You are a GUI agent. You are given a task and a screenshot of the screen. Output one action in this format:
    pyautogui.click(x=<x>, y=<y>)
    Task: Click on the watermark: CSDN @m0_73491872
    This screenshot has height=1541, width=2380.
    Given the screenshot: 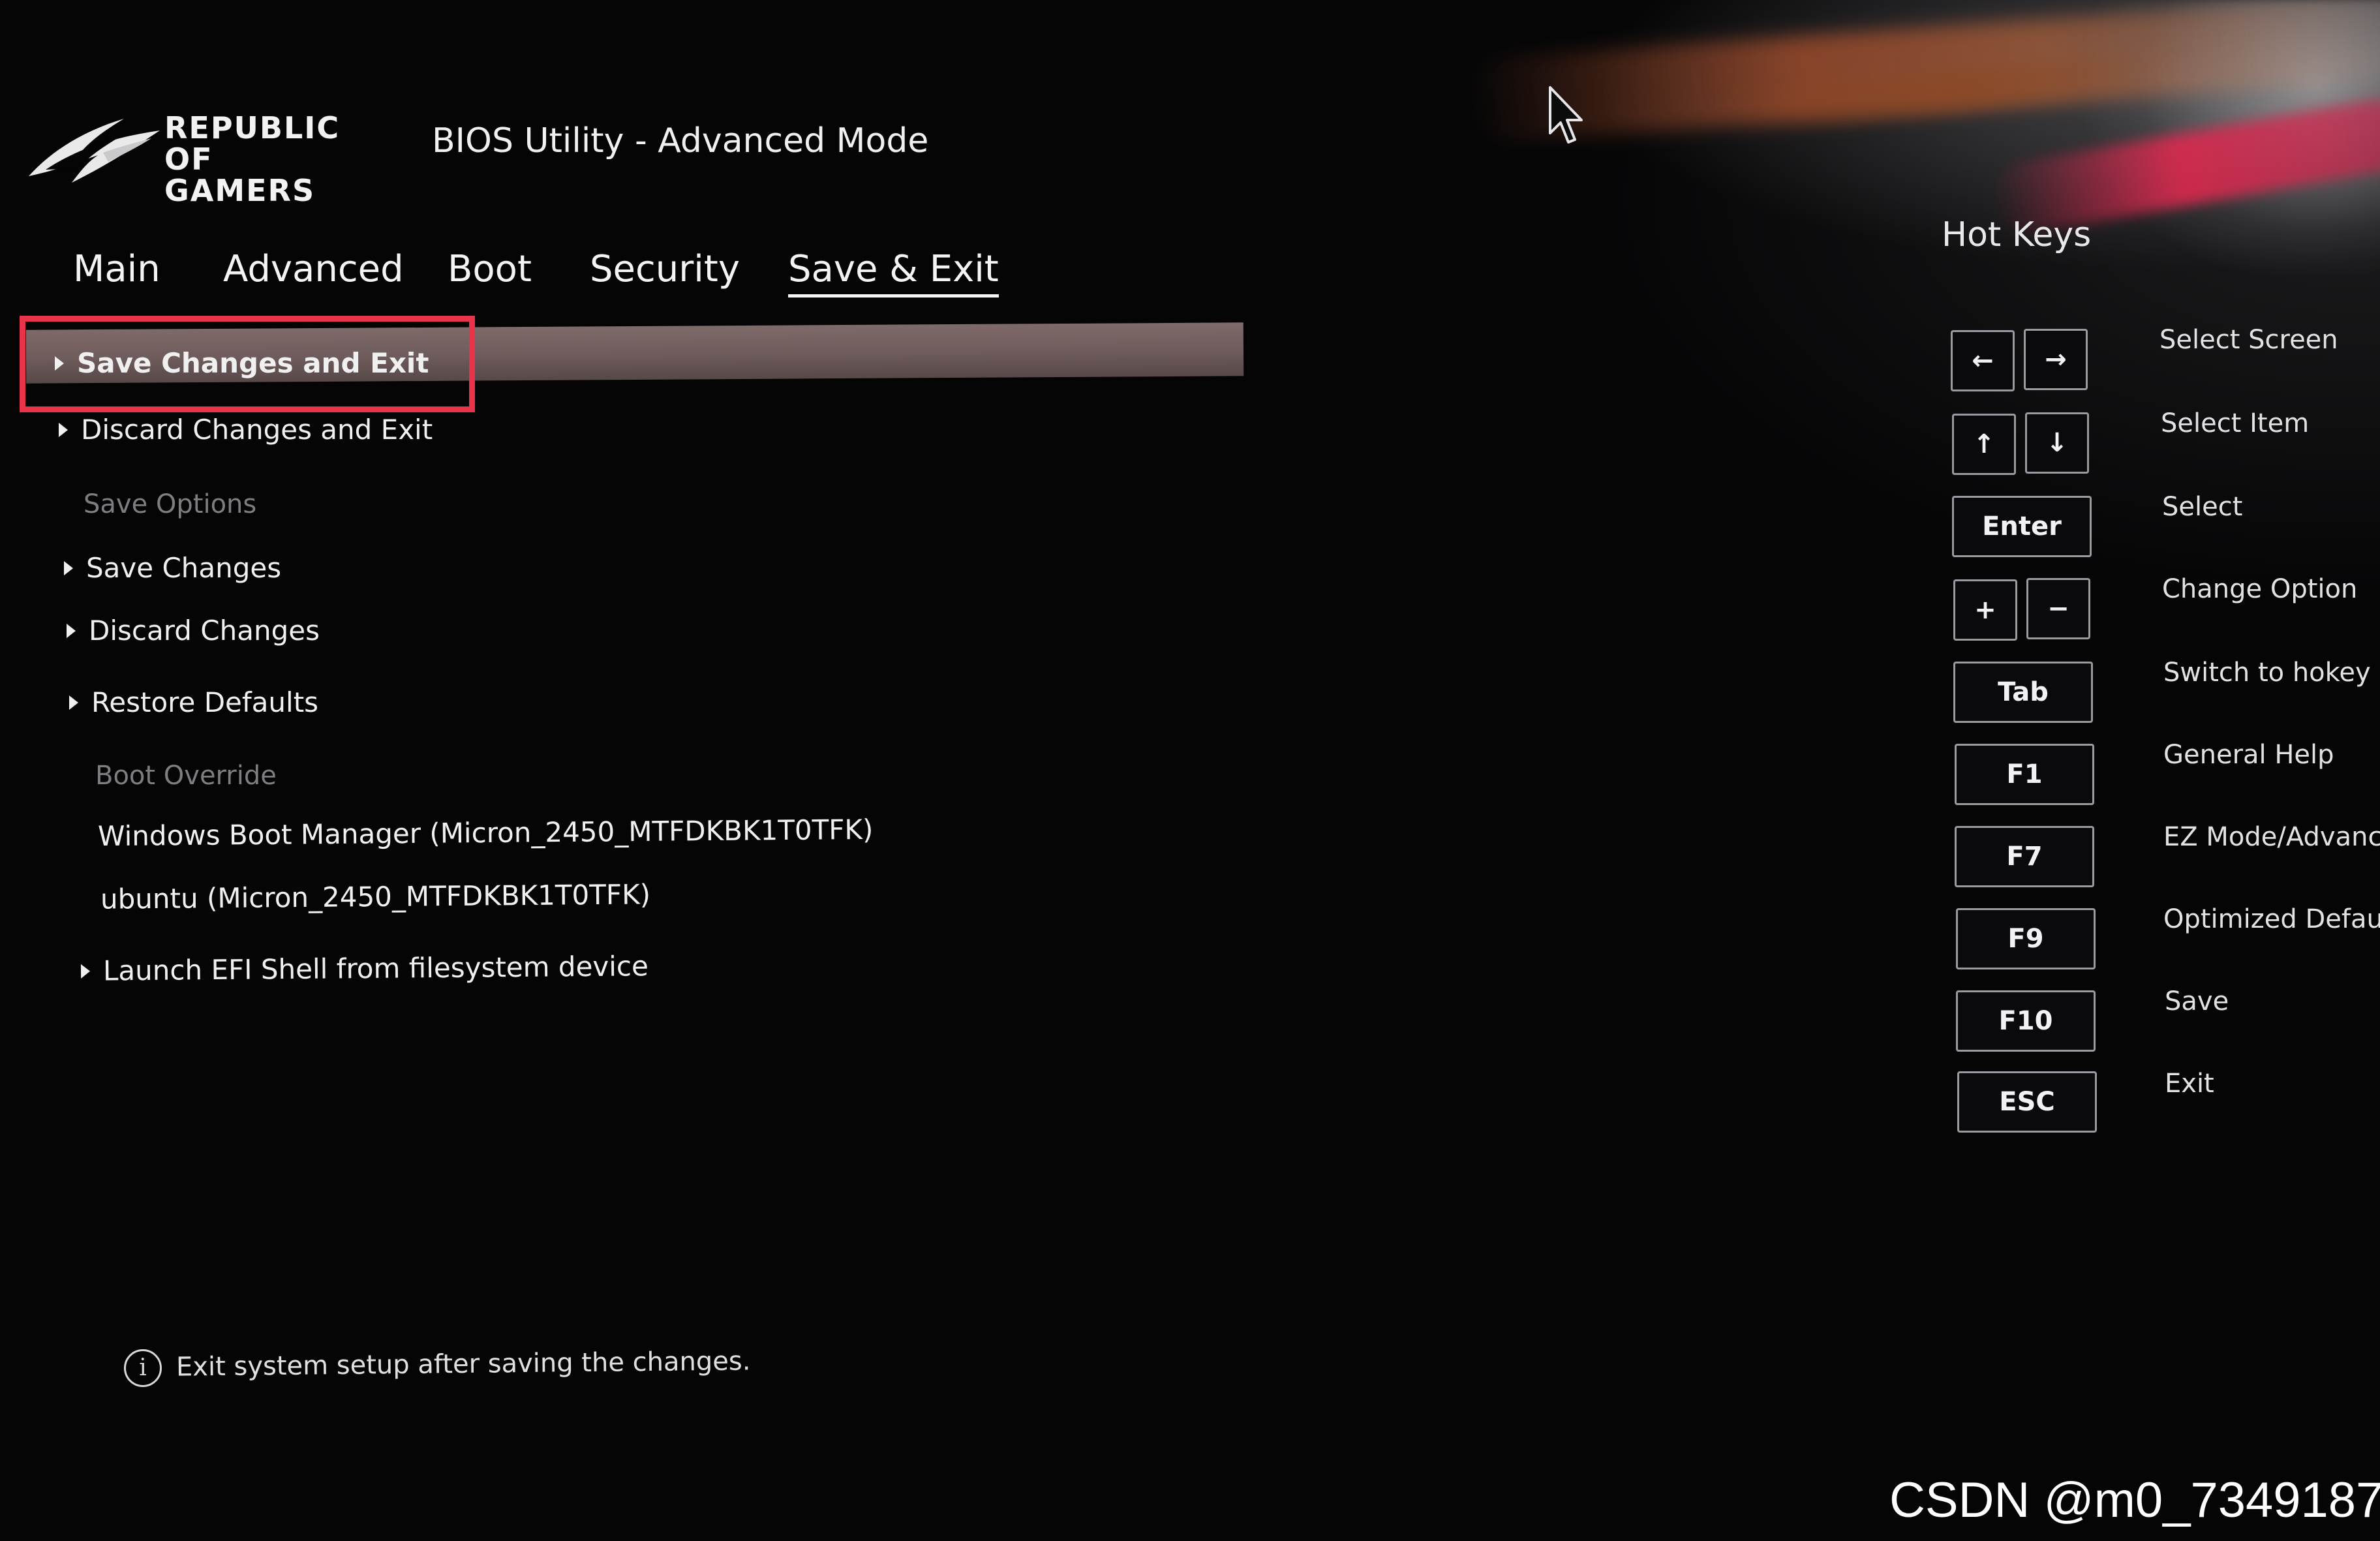 What is the action you would take?
    pyautogui.click(x=2135, y=1500)
    